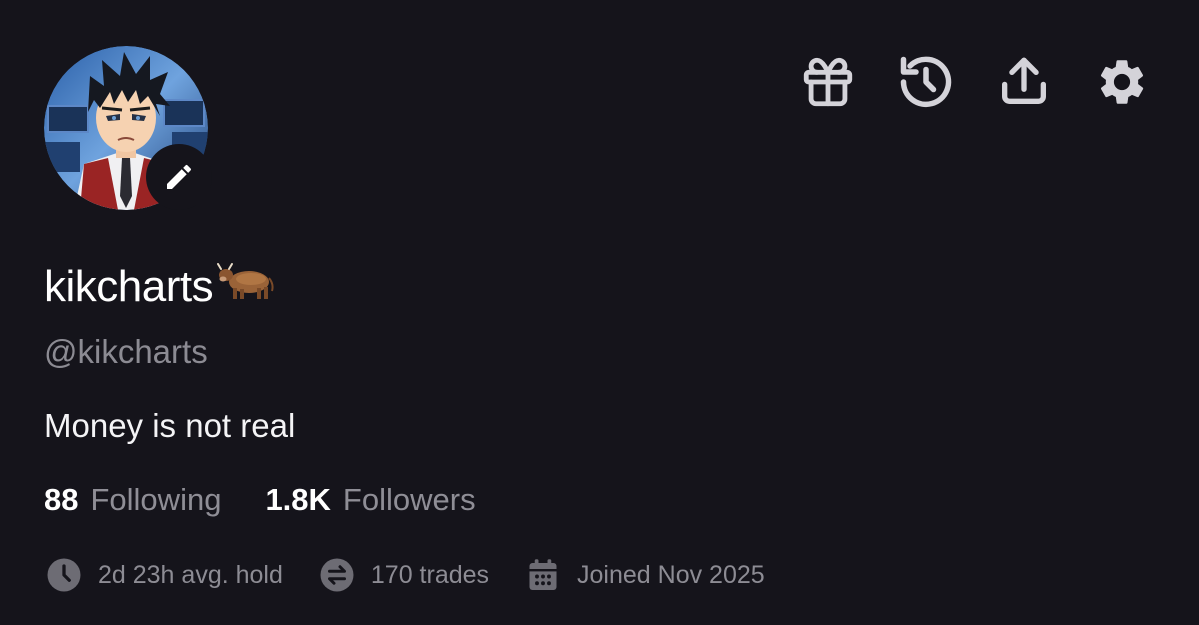 The width and height of the screenshot is (1199, 625). I want to click on followers-label: Followers, so click(409, 499).